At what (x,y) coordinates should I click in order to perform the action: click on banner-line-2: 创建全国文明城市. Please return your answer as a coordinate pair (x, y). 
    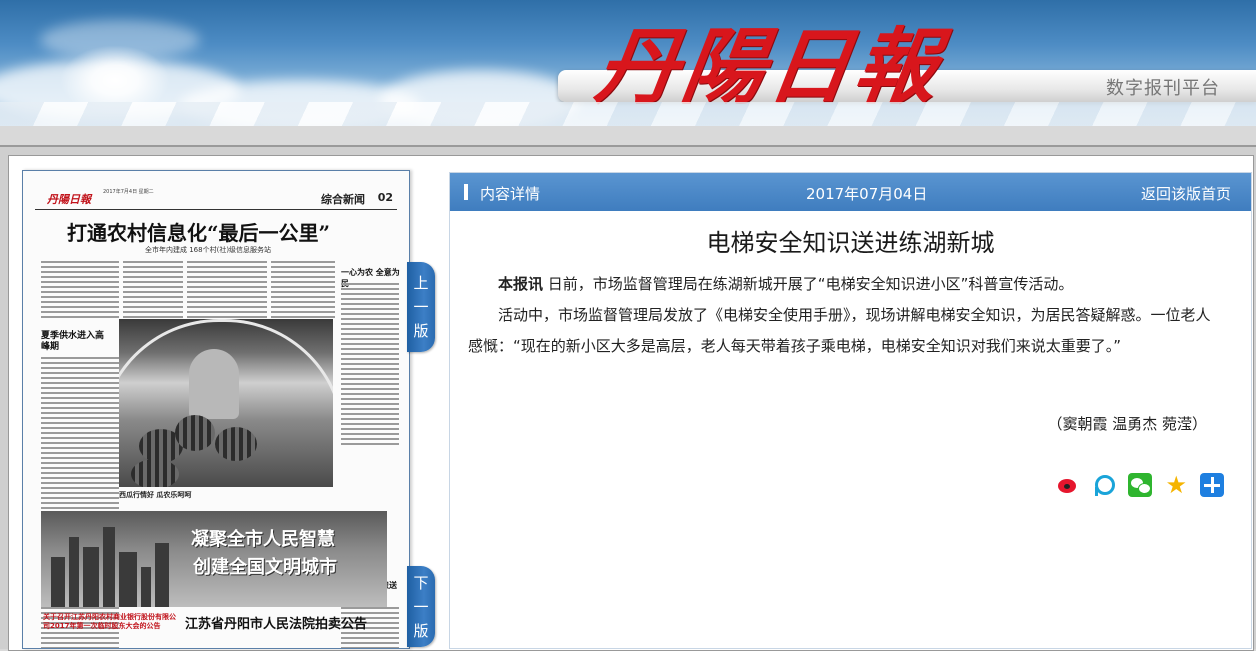
    Looking at the image, I should click on (265, 567).